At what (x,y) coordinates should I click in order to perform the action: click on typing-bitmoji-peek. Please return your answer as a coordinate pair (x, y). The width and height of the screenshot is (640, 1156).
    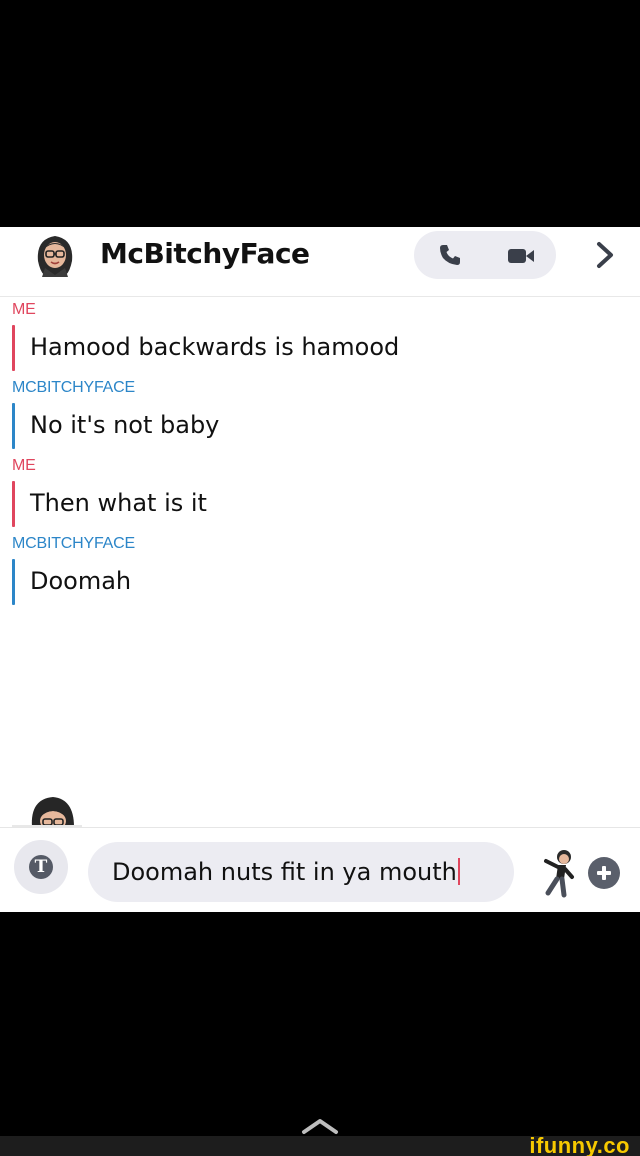
    Looking at the image, I should click on (47, 812).